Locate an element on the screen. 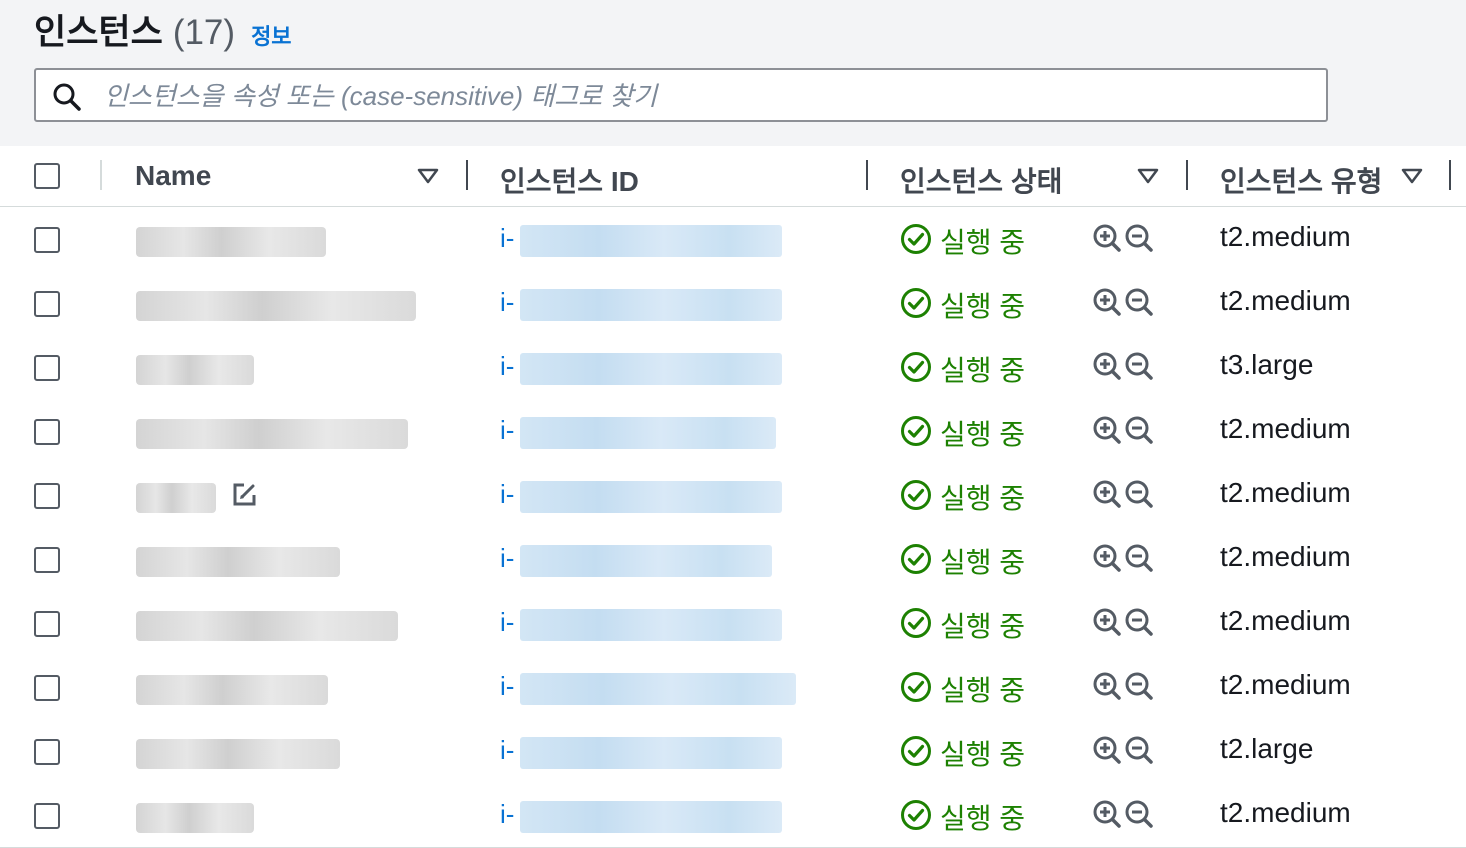  table-row: i- 실행 중 t3.large is located at coordinates (733, 367).